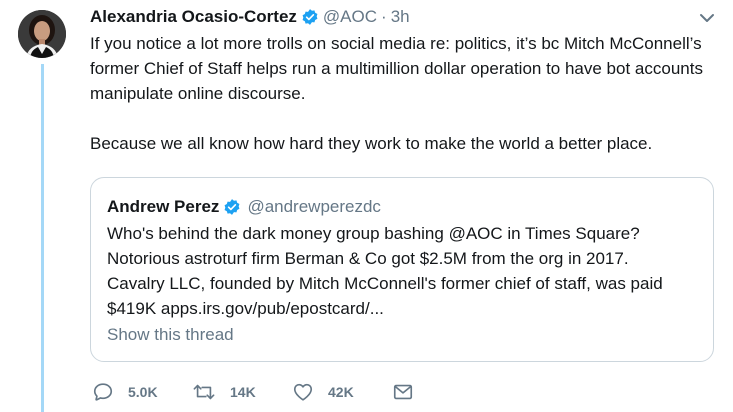  Describe the element at coordinates (170, 335) in the screenshot. I see `show-thread-link: Show this thread` at that location.